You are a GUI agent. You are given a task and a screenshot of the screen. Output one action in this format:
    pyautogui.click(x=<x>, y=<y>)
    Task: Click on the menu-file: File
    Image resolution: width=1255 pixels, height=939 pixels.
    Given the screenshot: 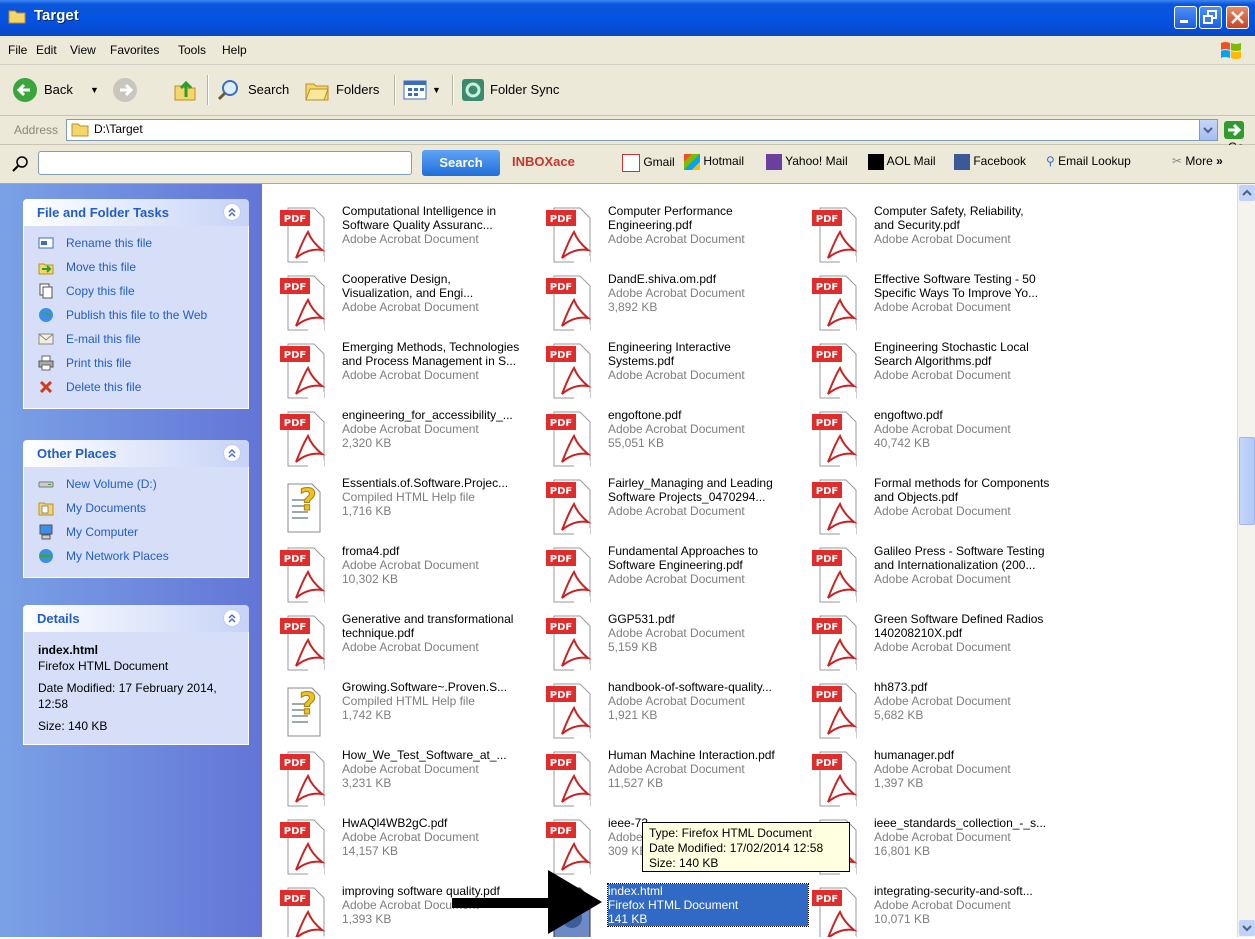 What is the action you would take?
    pyautogui.click(x=17, y=50)
    